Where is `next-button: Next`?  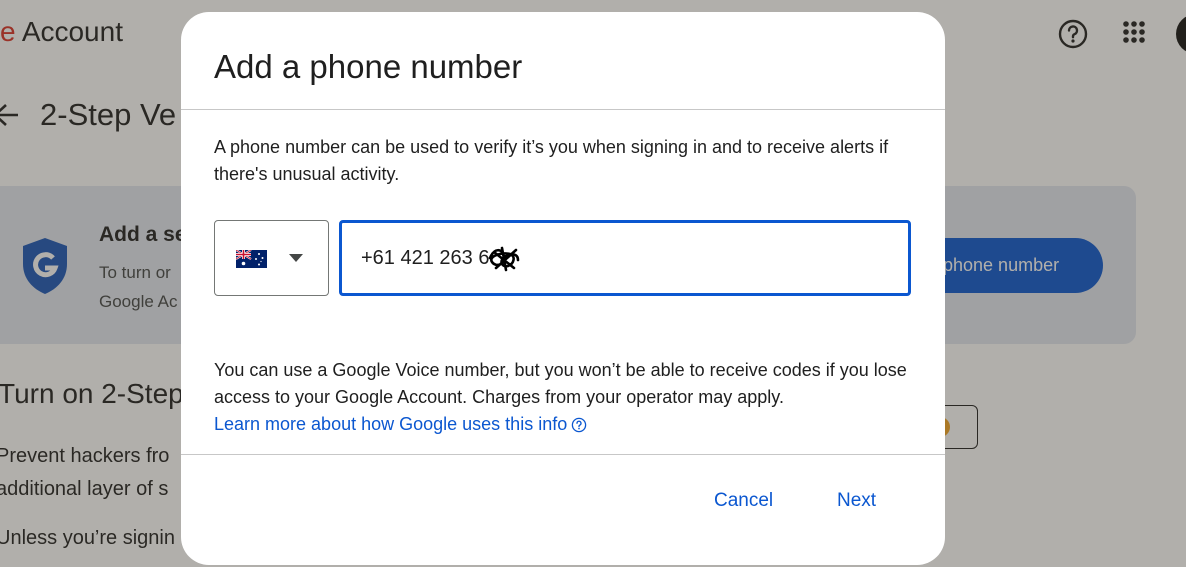 next-button: Next is located at coordinates (856, 501).